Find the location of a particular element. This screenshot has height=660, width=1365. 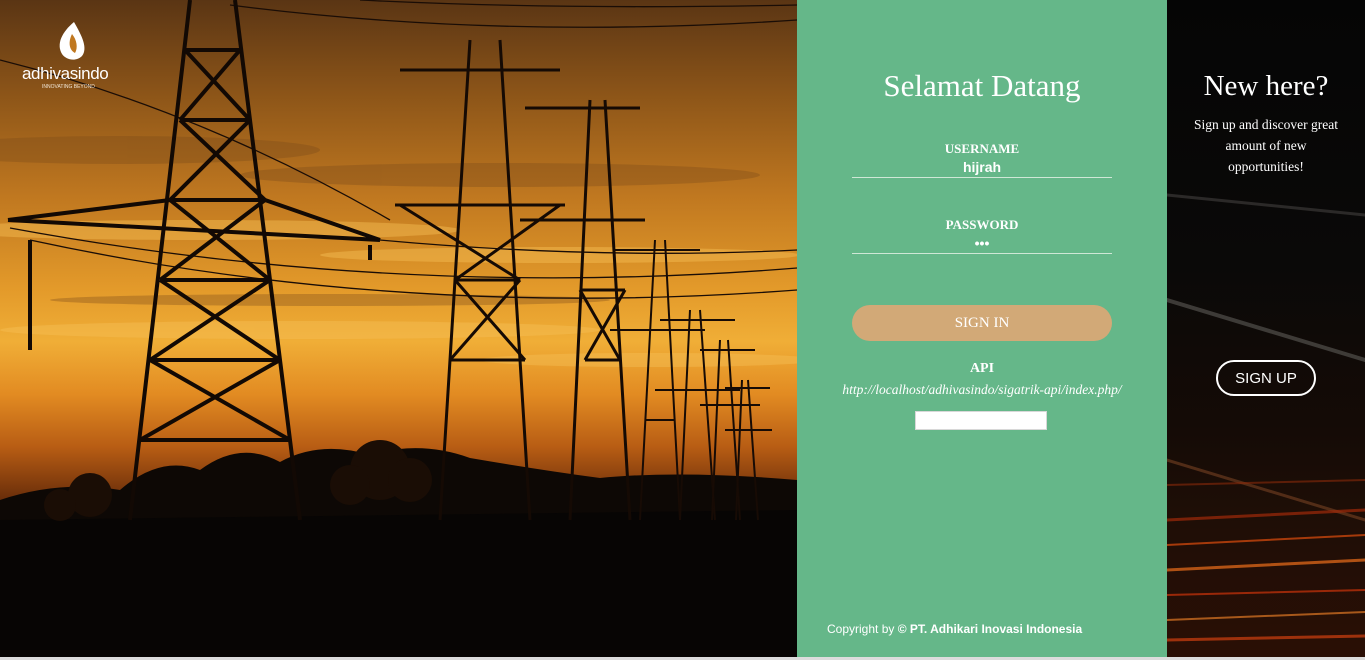

api-label: API is located at coordinates (982, 368).